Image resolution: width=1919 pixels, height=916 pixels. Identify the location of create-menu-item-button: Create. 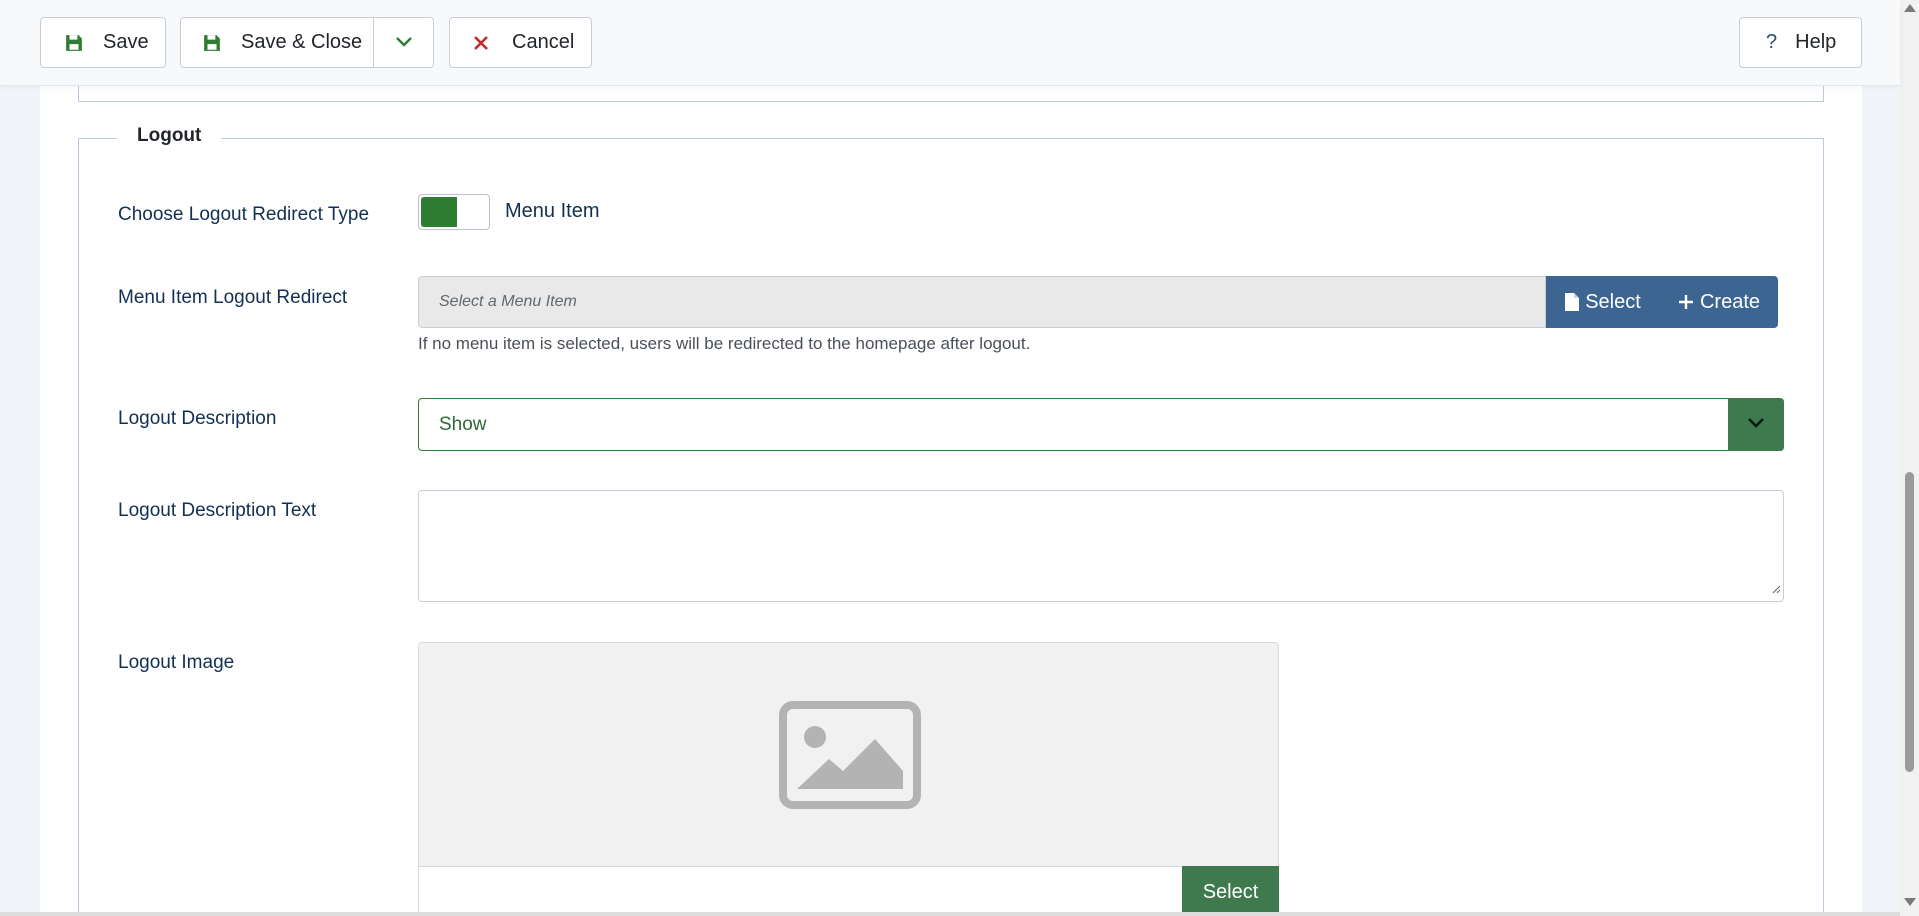
(1719, 302).